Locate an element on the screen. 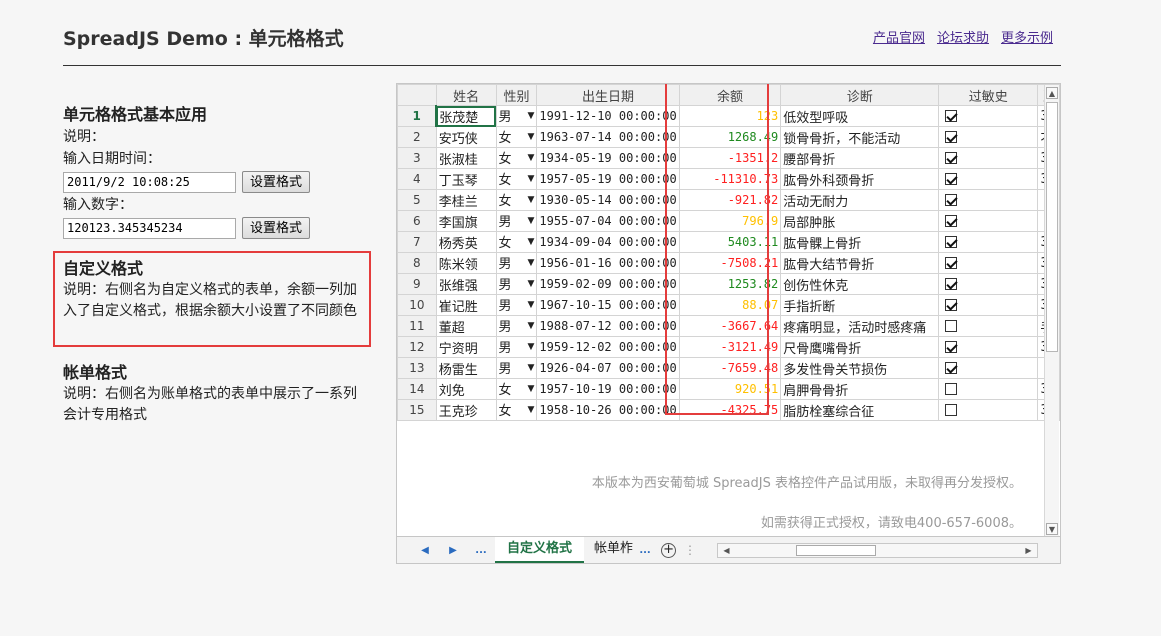 Image resolution: width=1161 pixels, height=636 pixels. cell-name: 宁资明 is located at coordinates (466, 347).